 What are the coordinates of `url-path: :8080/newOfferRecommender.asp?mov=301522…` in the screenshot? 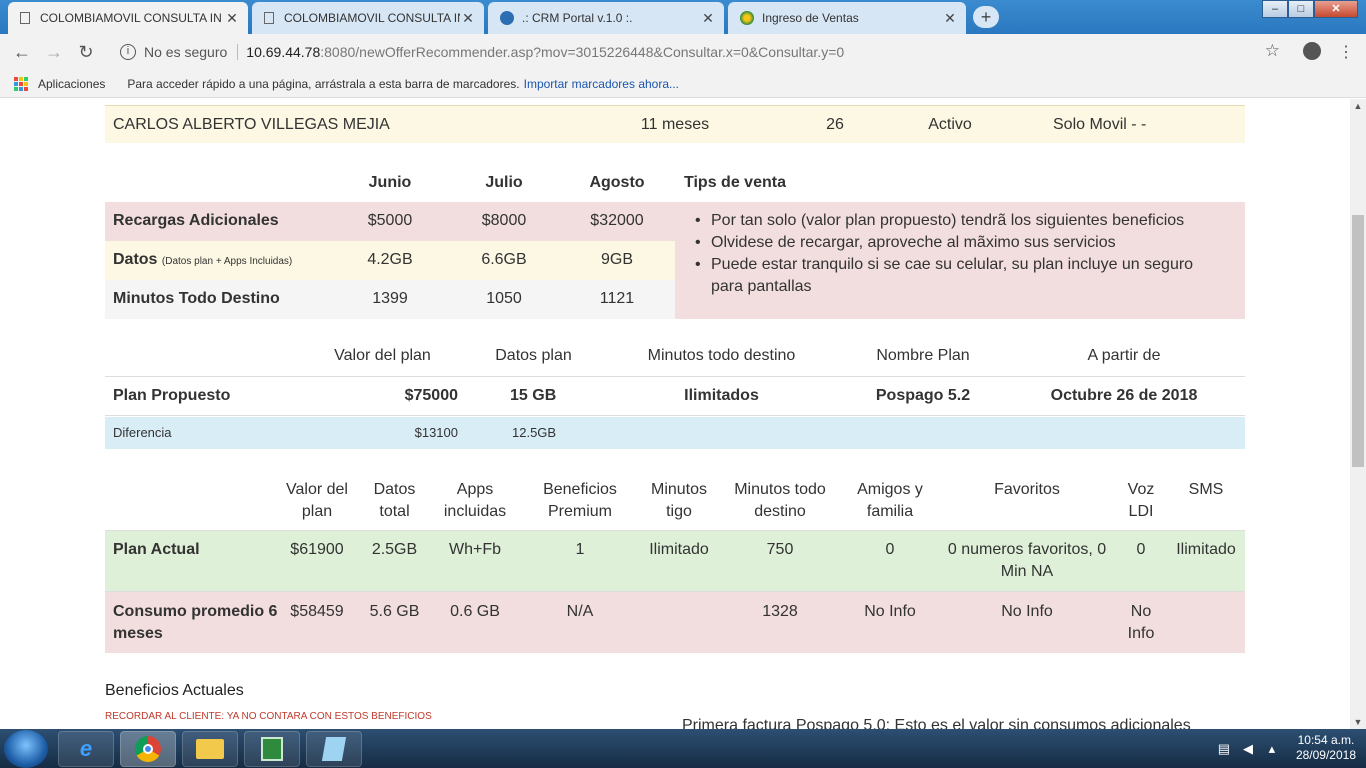 It's located at (582, 52).